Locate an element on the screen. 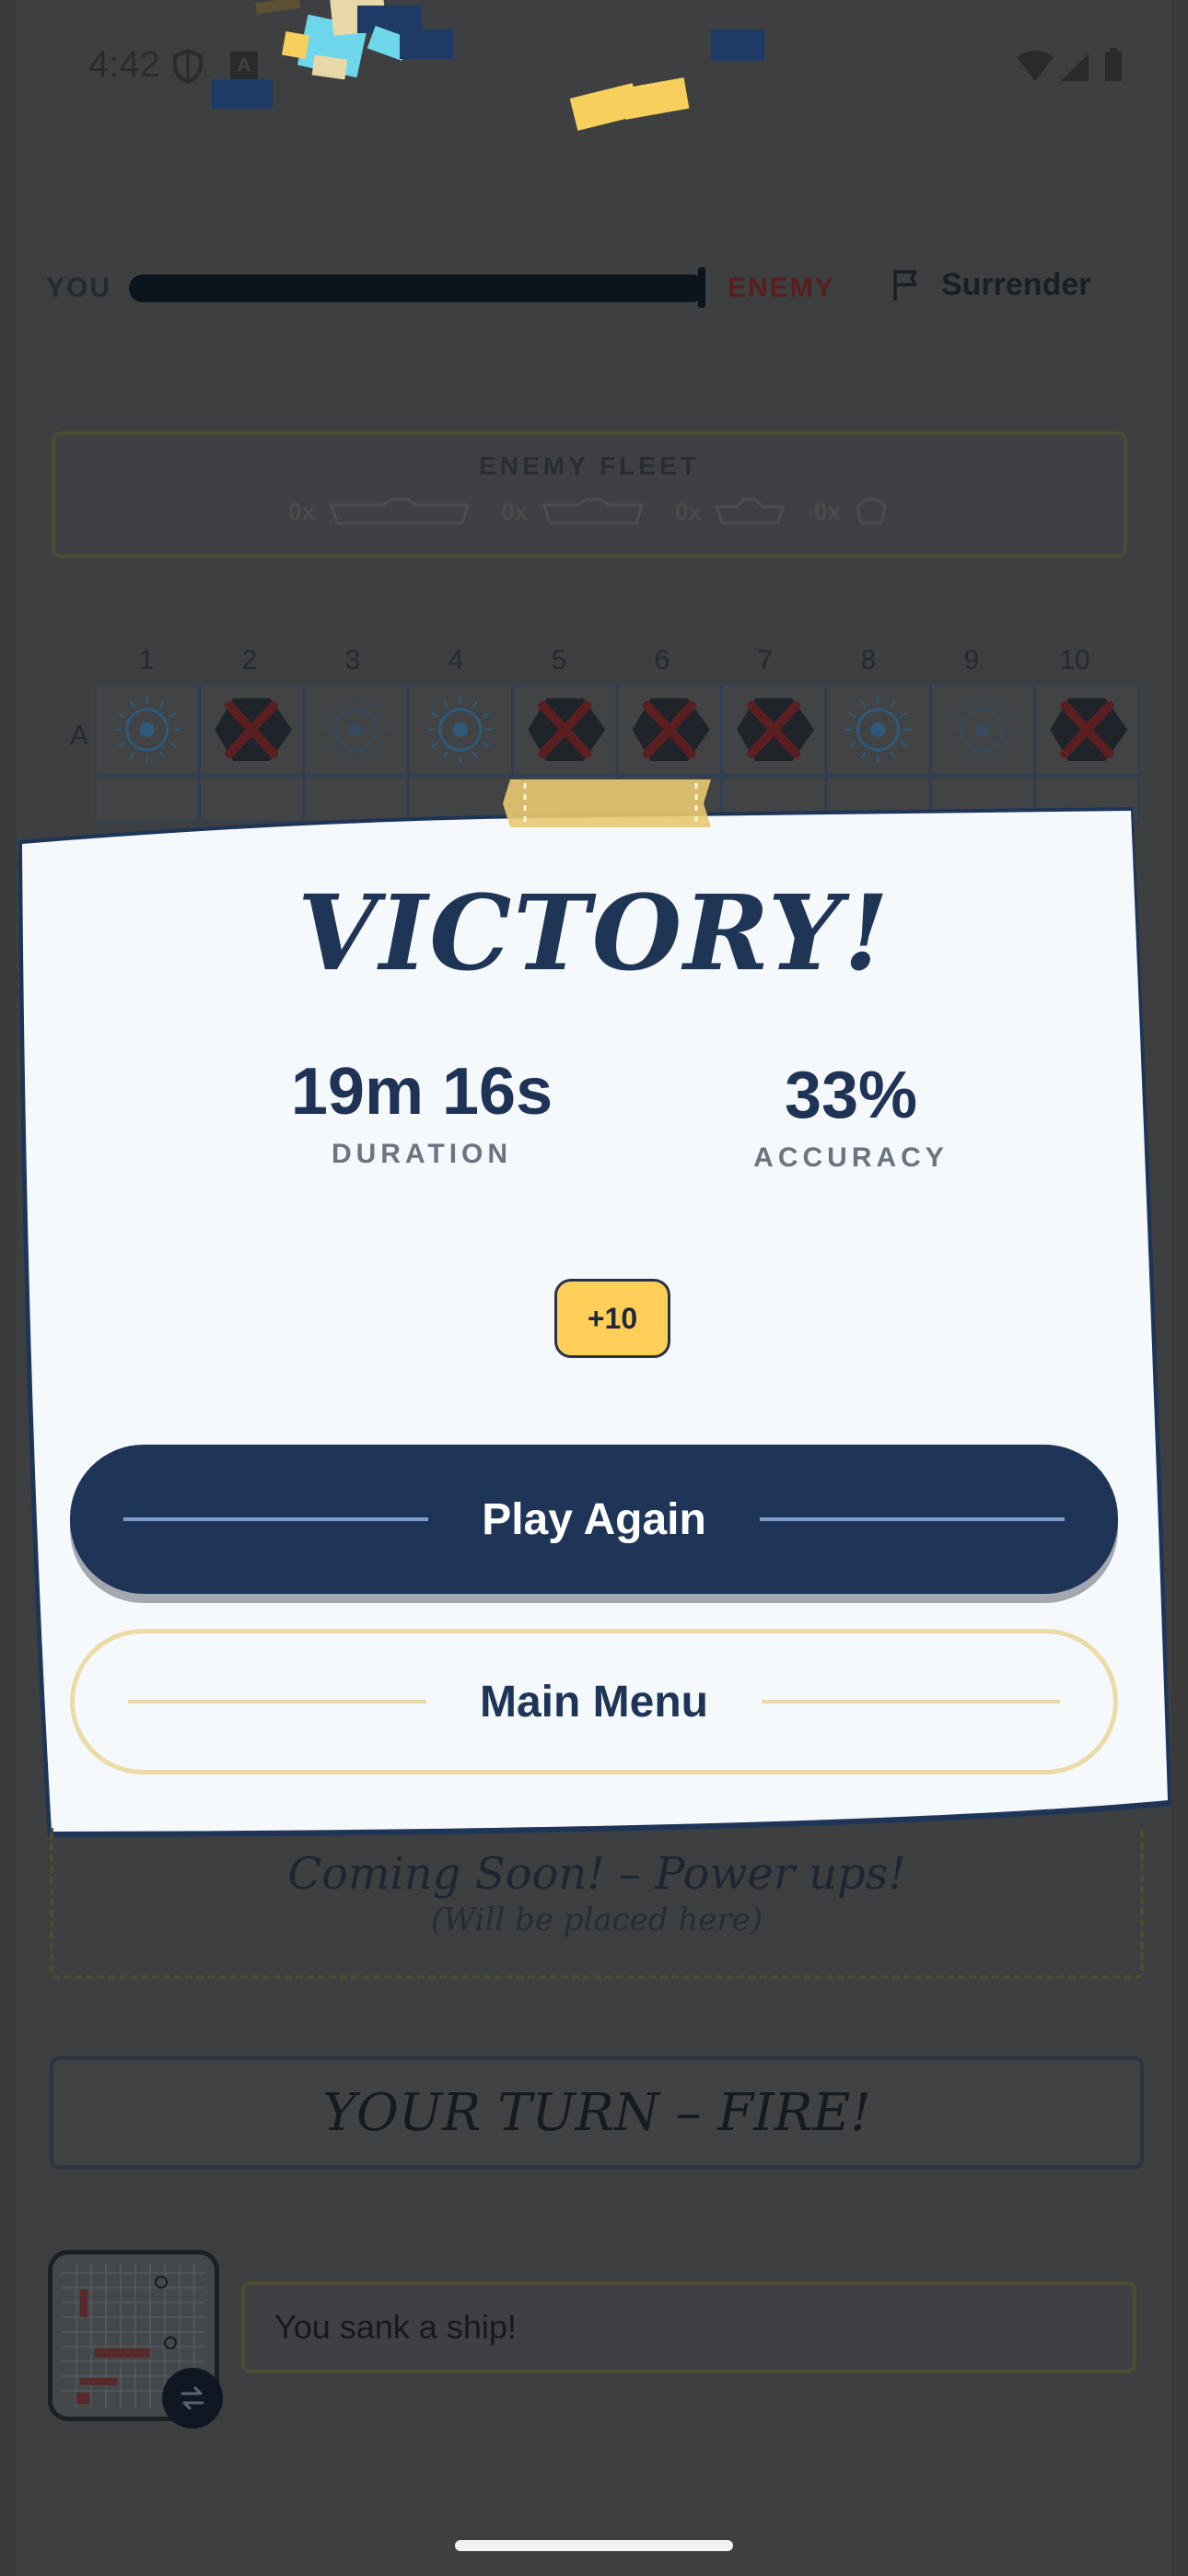 The image size is (1188, 2576). victory-title: VICTORY! is located at coordinates (594, 933).